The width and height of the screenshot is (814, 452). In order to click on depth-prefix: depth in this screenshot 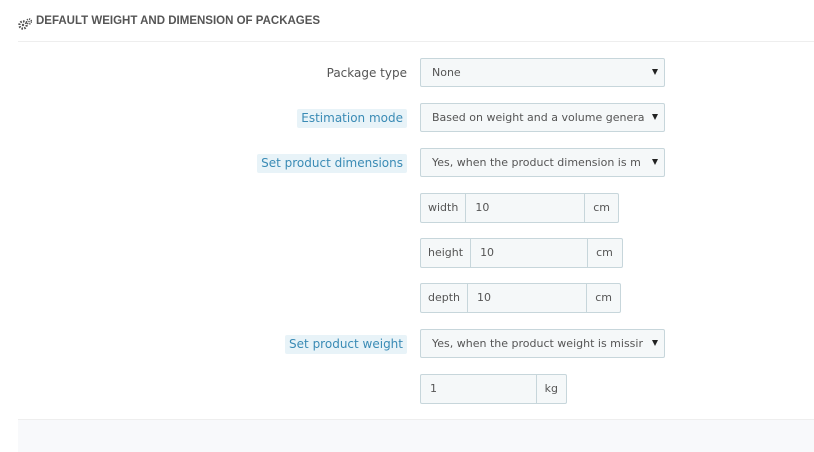, I will do `click(445, 298)`.